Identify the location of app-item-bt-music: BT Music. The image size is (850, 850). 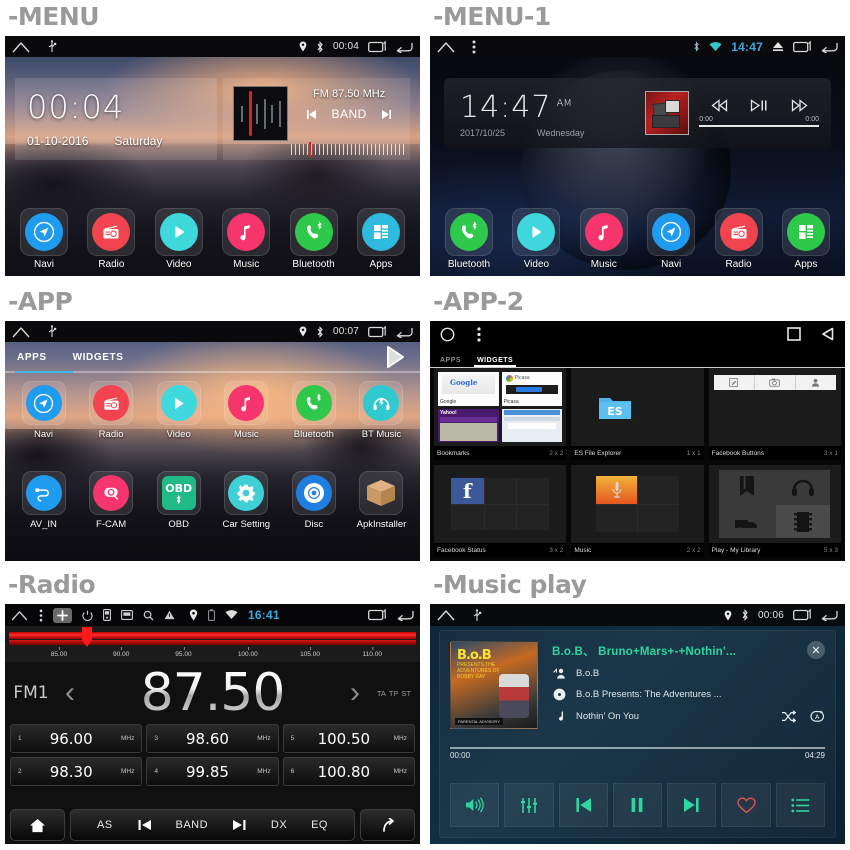
(381, 422).